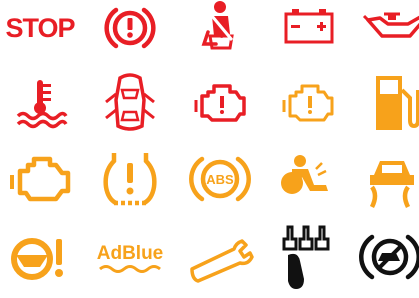  Describe the element at coordinates (220, 102) in the screenshot. I see `engine-warning-red-icon` at that location.